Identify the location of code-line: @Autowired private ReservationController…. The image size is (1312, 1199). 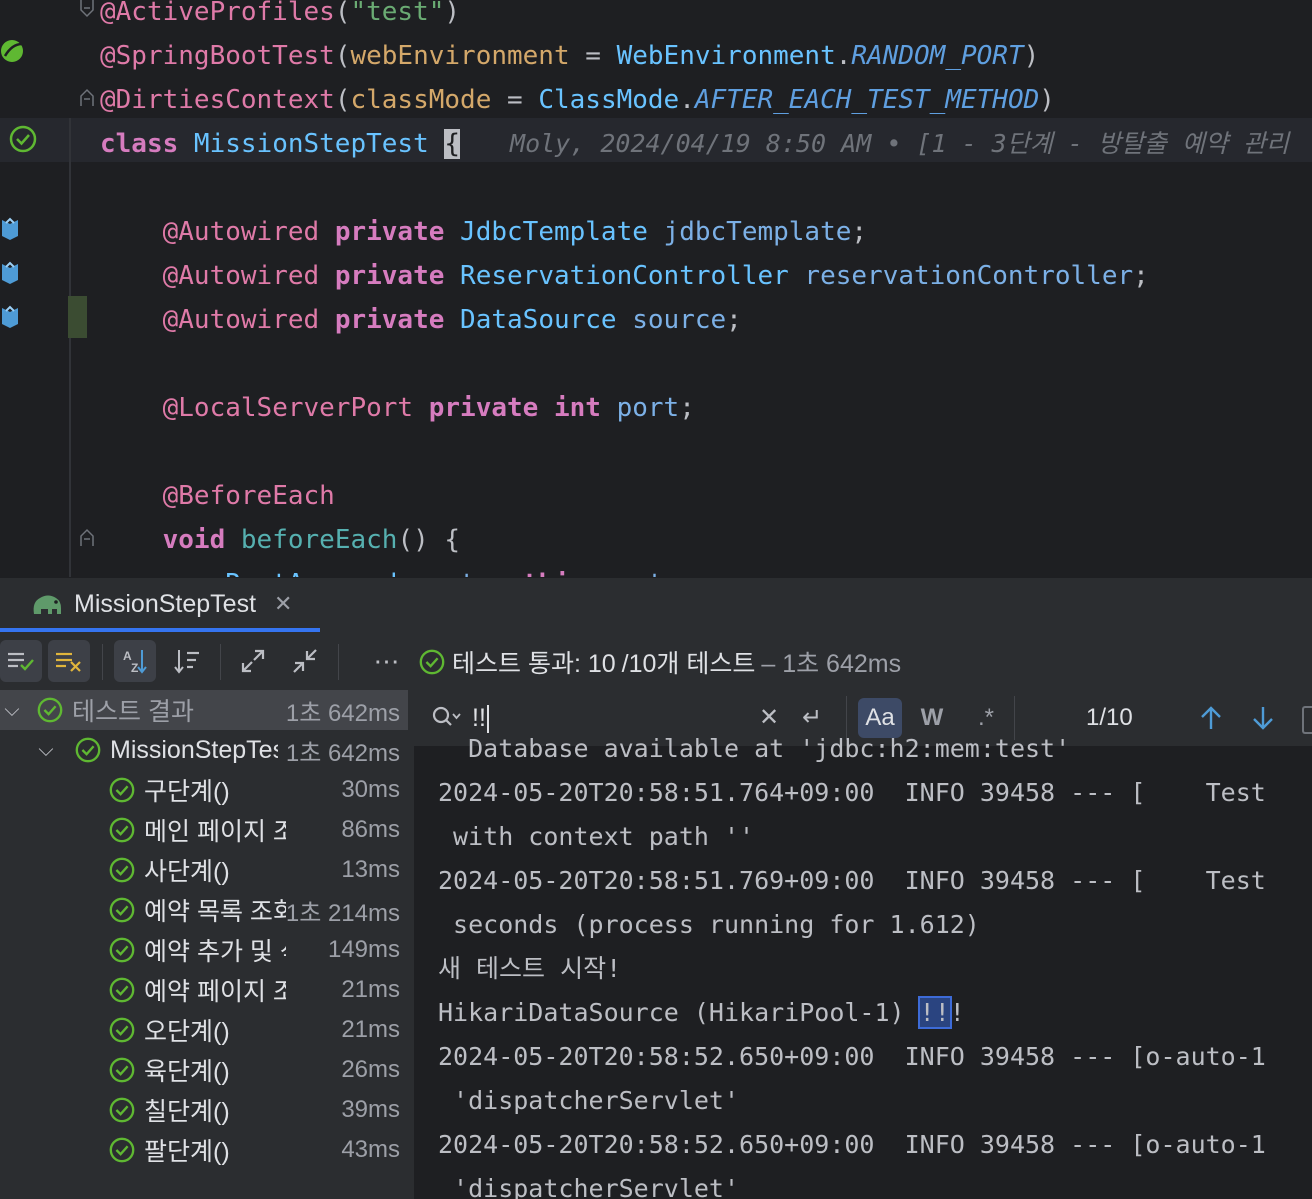
(624, 276).